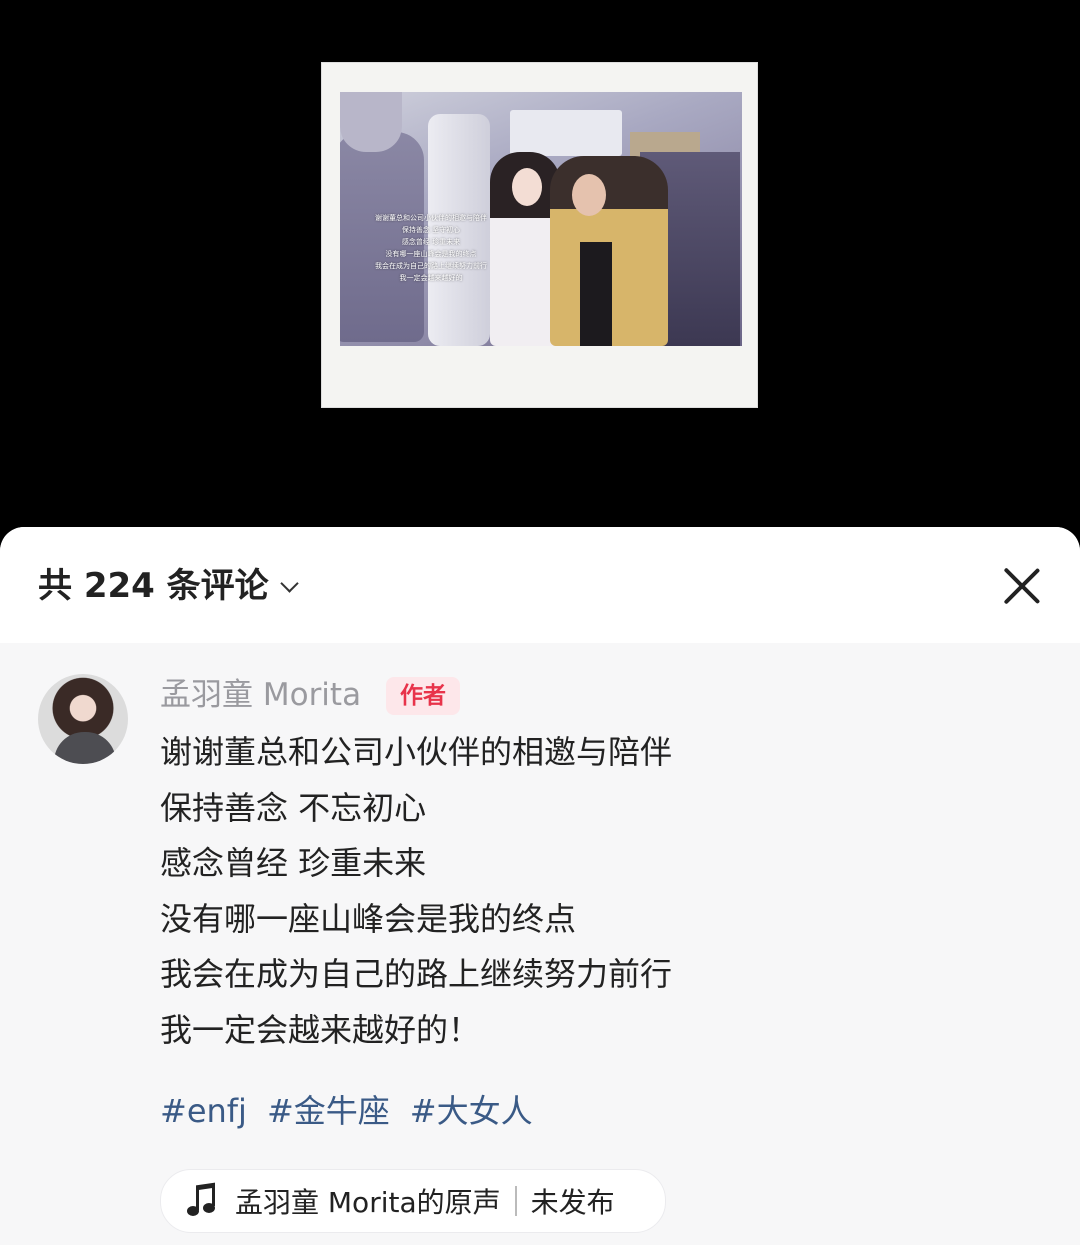 The width and height of the screenshot is (1080, 1245). I want to click on photo-caption-line: 谢谢董总和公司小伙伴的相邀与陪伴, so click(431, 218).